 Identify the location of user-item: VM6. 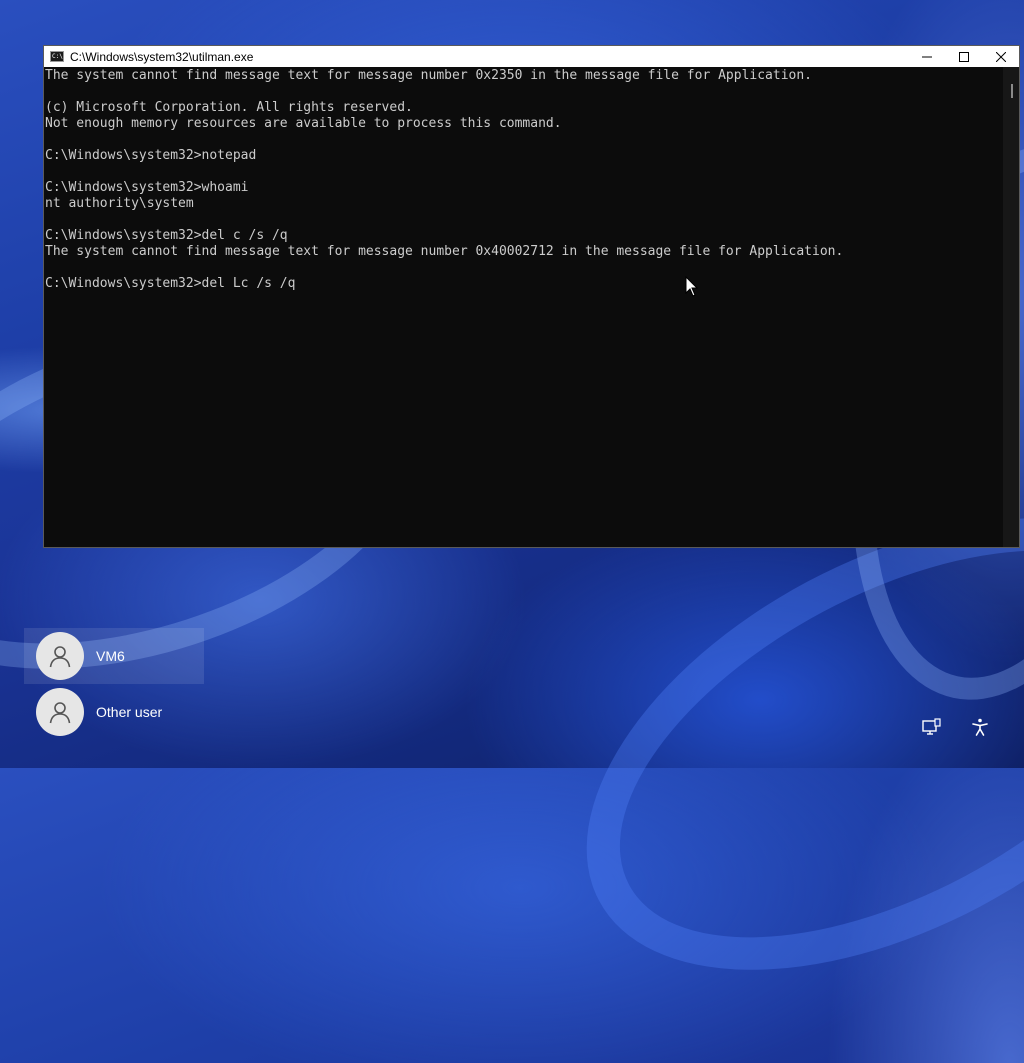
(114, 656).